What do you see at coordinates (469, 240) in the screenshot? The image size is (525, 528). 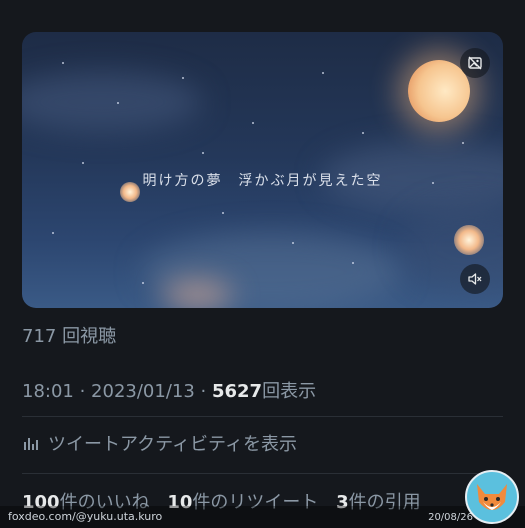 I see `glowing-light` at bounding box center [469, 240].